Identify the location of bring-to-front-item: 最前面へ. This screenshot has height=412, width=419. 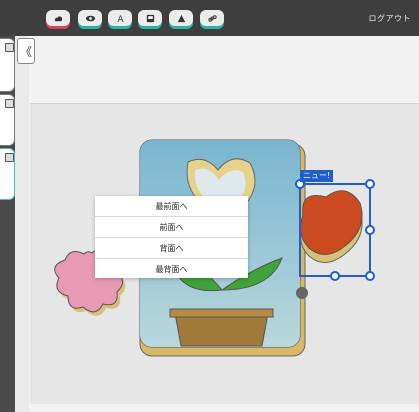
(171, 206).